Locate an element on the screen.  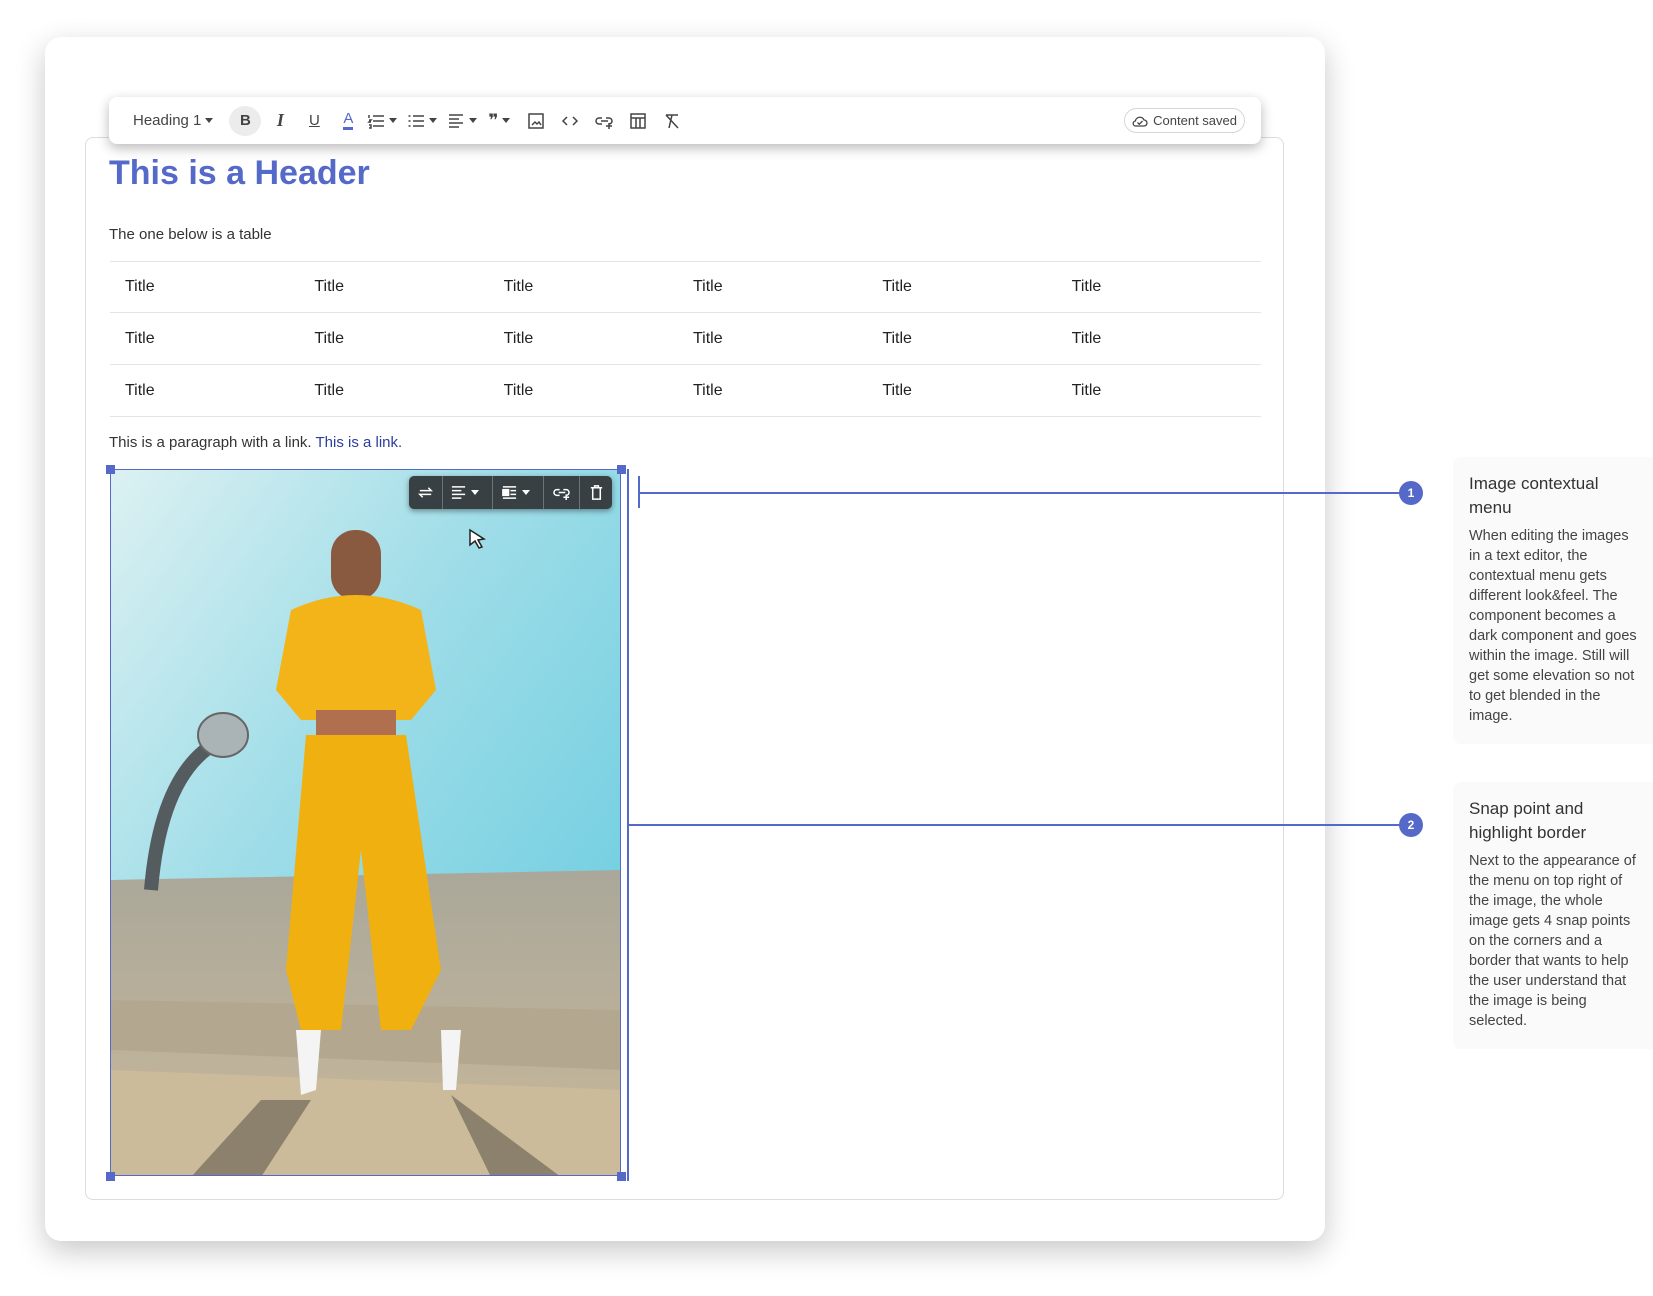
snap-point-top-right is located at coordinates (621, 469).